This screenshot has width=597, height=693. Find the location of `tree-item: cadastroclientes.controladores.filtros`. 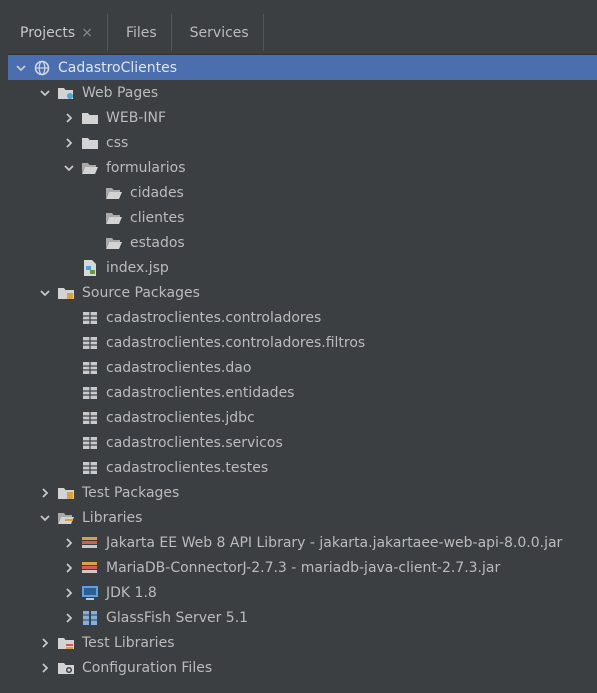

tree-item: cadastroclientes.controladores.filtros is located at coordinates (302, 342).